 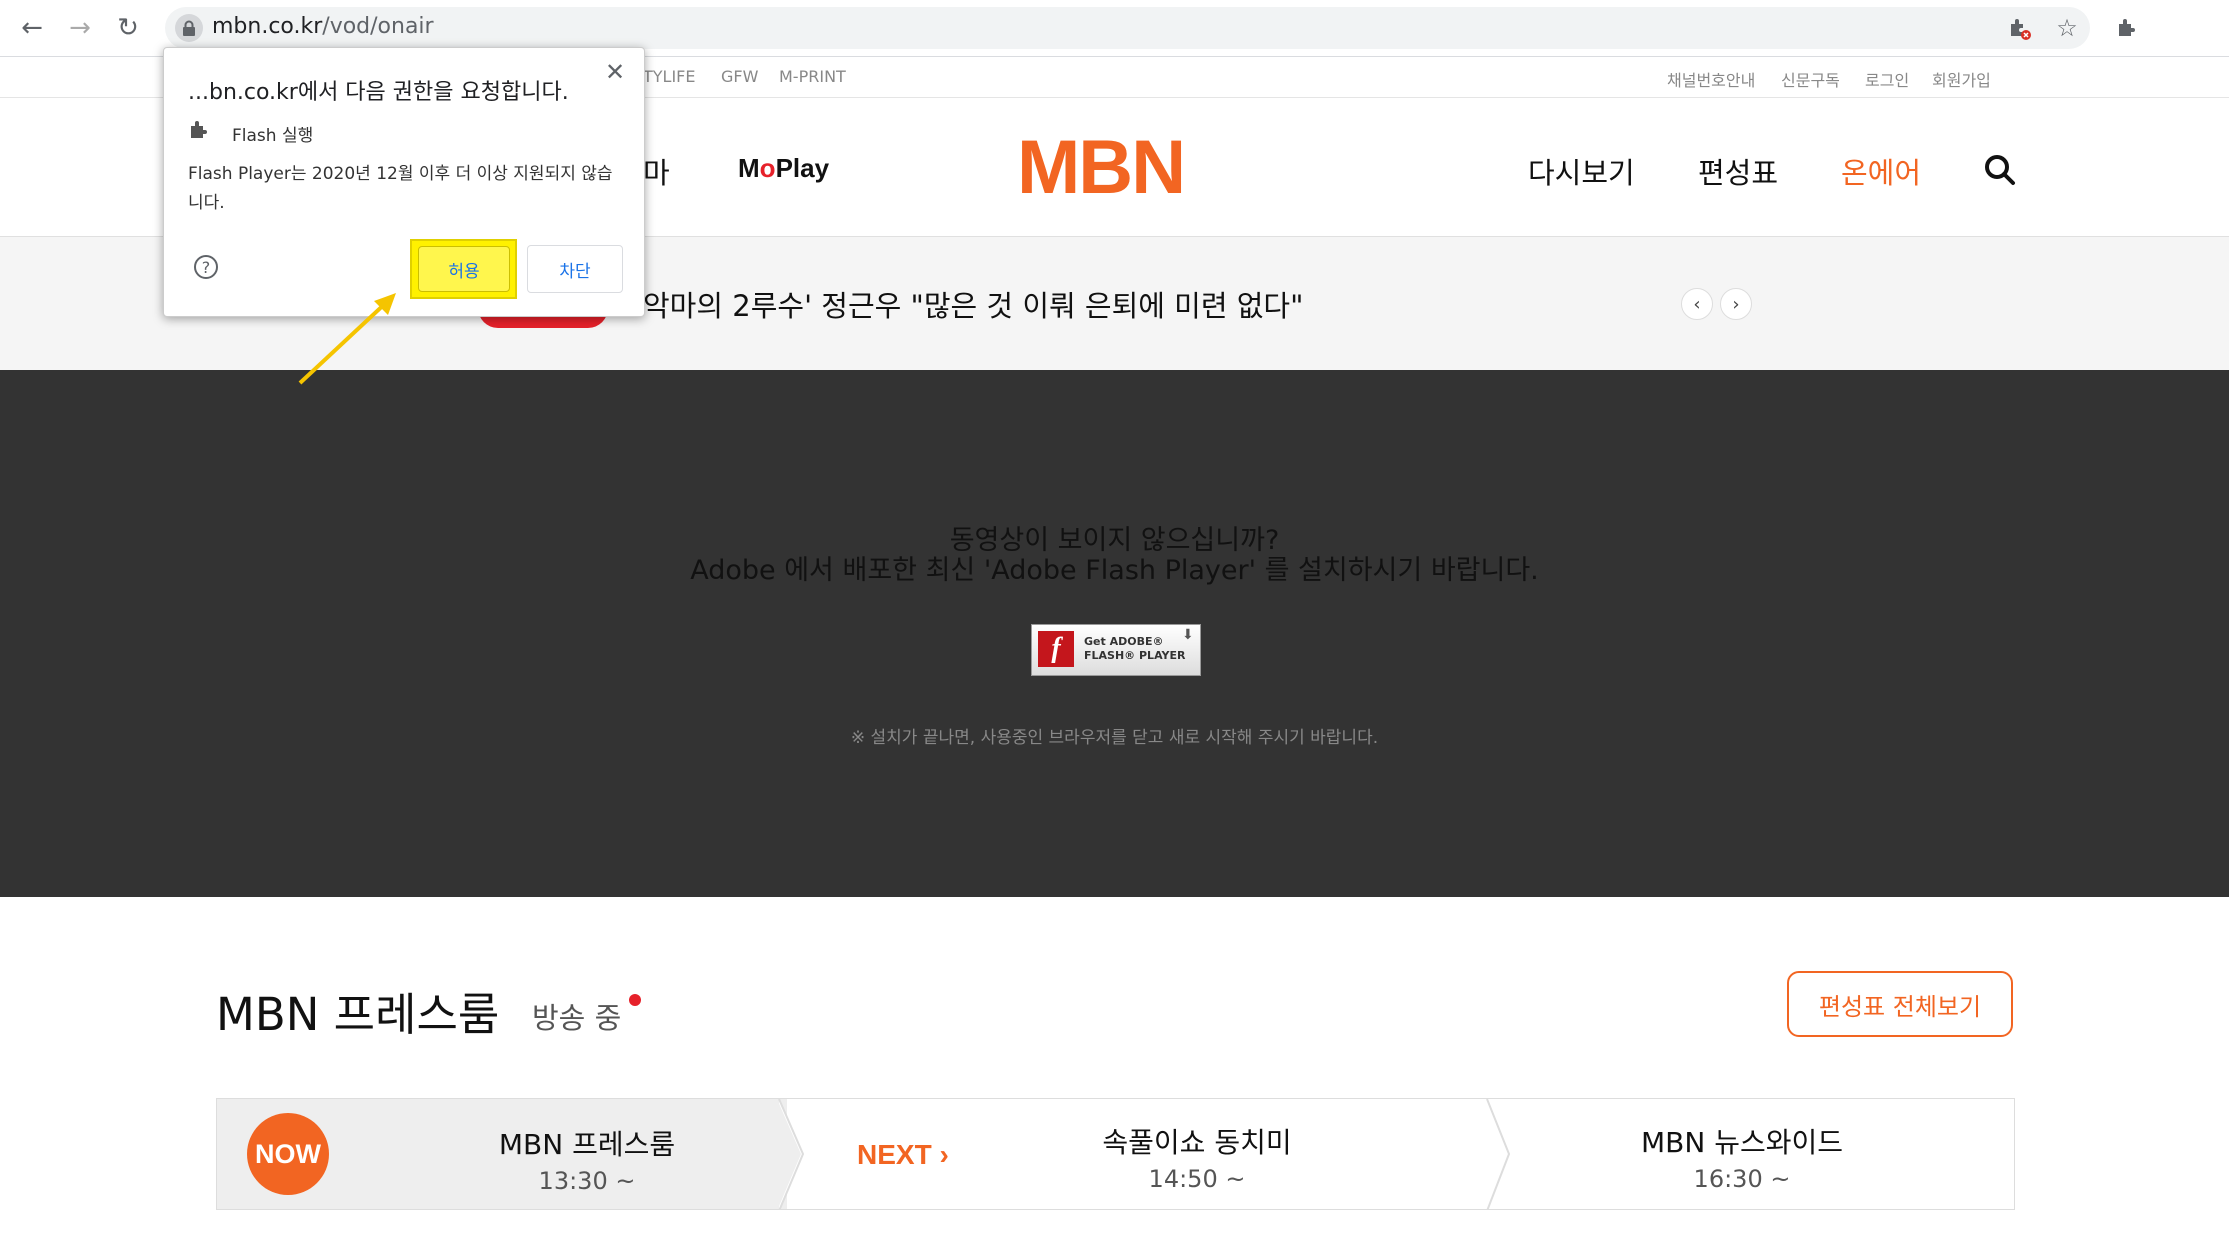 I want to click on program-now: MBN 프레스룸 13:30 ~, so click(x=587, y=1159).